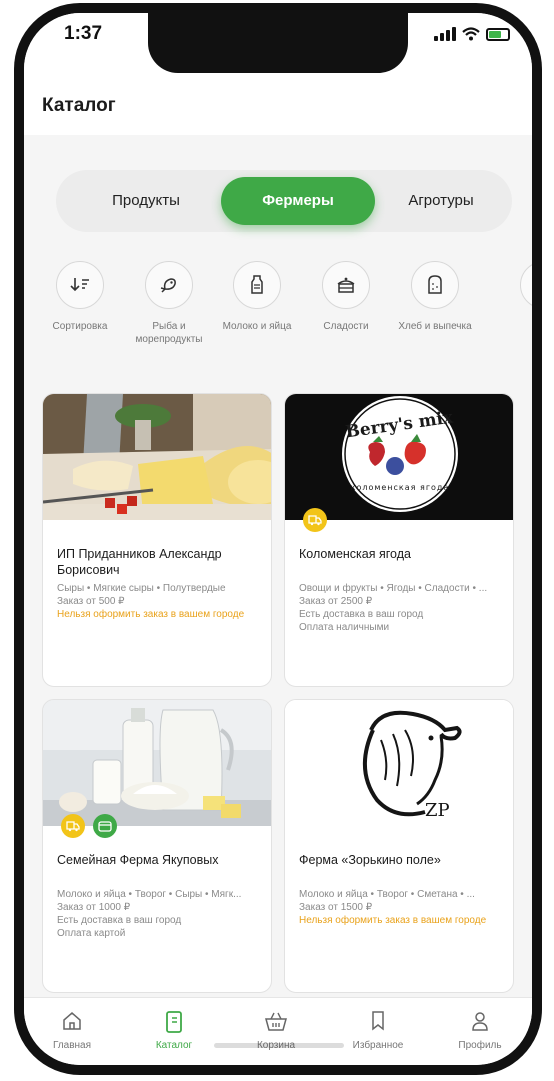 This screenshot has width=554, height=1081. I want to click on card-payment-icon, so click(105, 826).